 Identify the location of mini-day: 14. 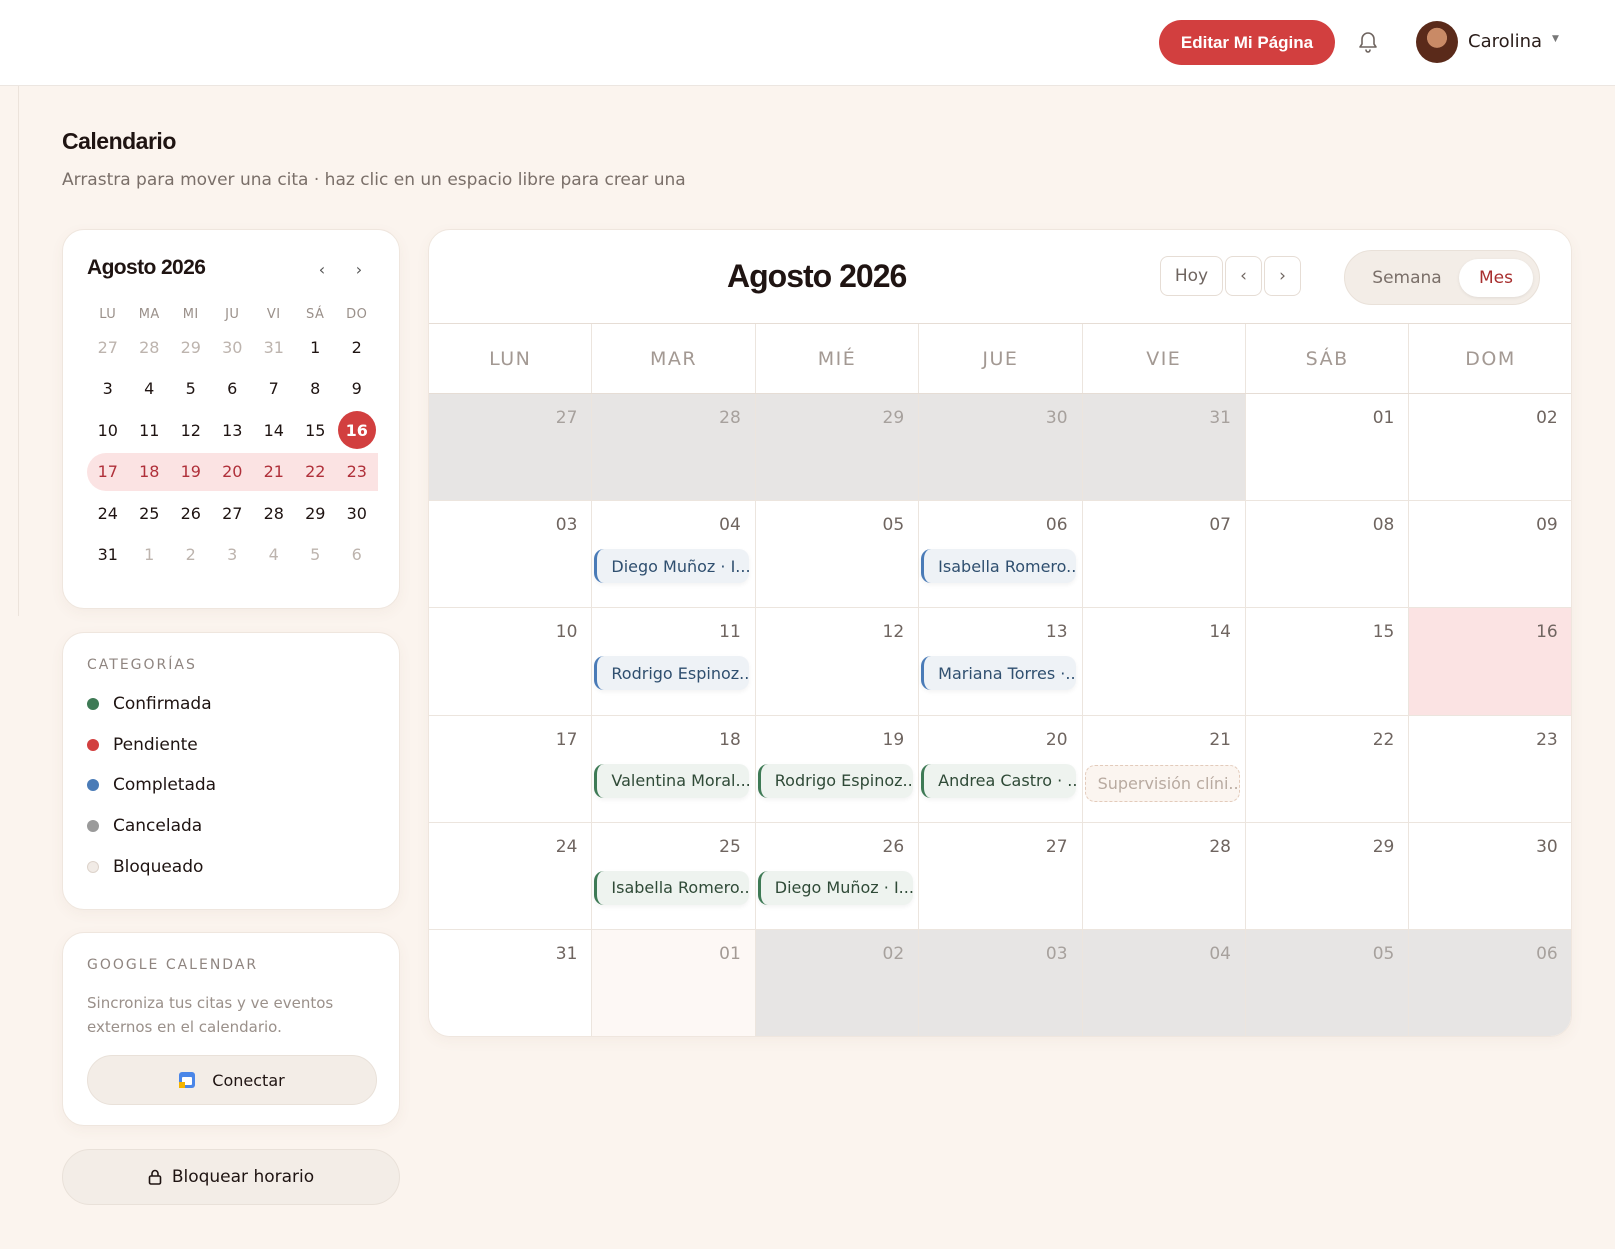
(274, 430).